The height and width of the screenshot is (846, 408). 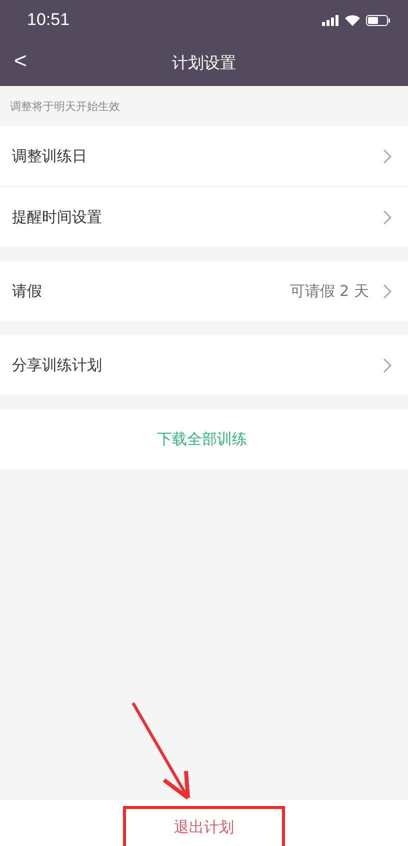 I want to click on signal-icon, so click(x=330, y=20).